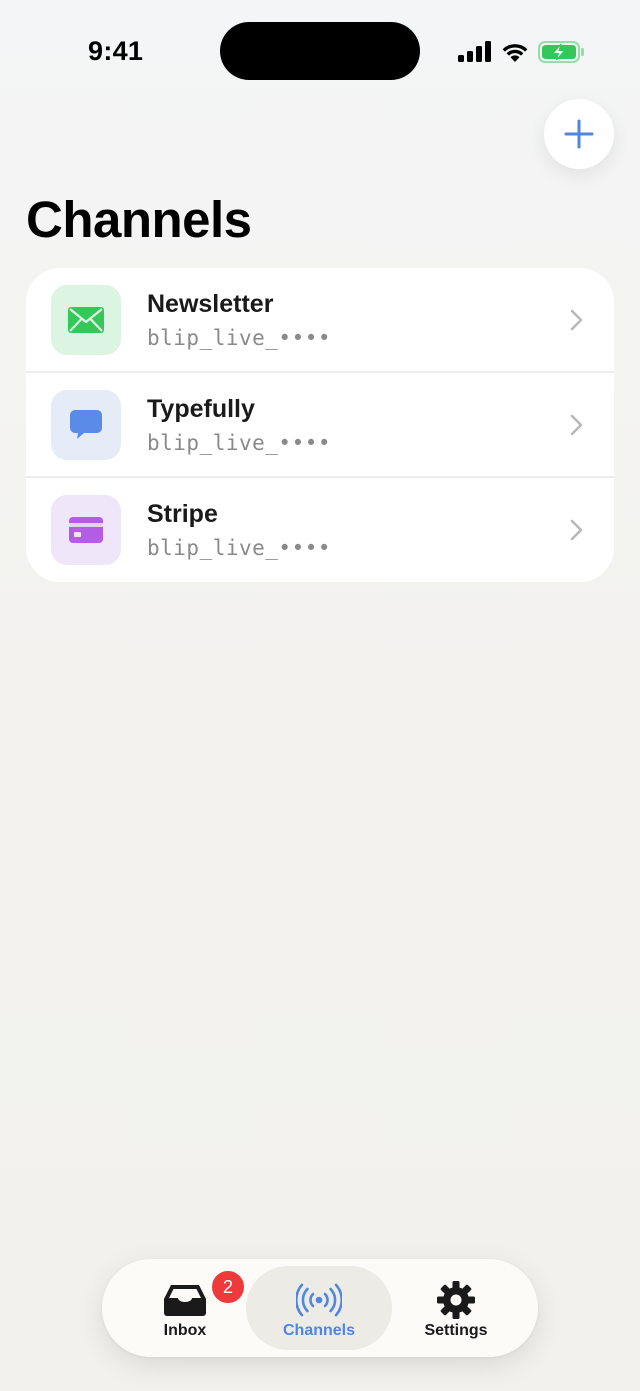 This screenshot has height=1391, width=640. Describe the element at coordinates (139, 219) in the screenshot. I see `page-title: Channels` at that location.